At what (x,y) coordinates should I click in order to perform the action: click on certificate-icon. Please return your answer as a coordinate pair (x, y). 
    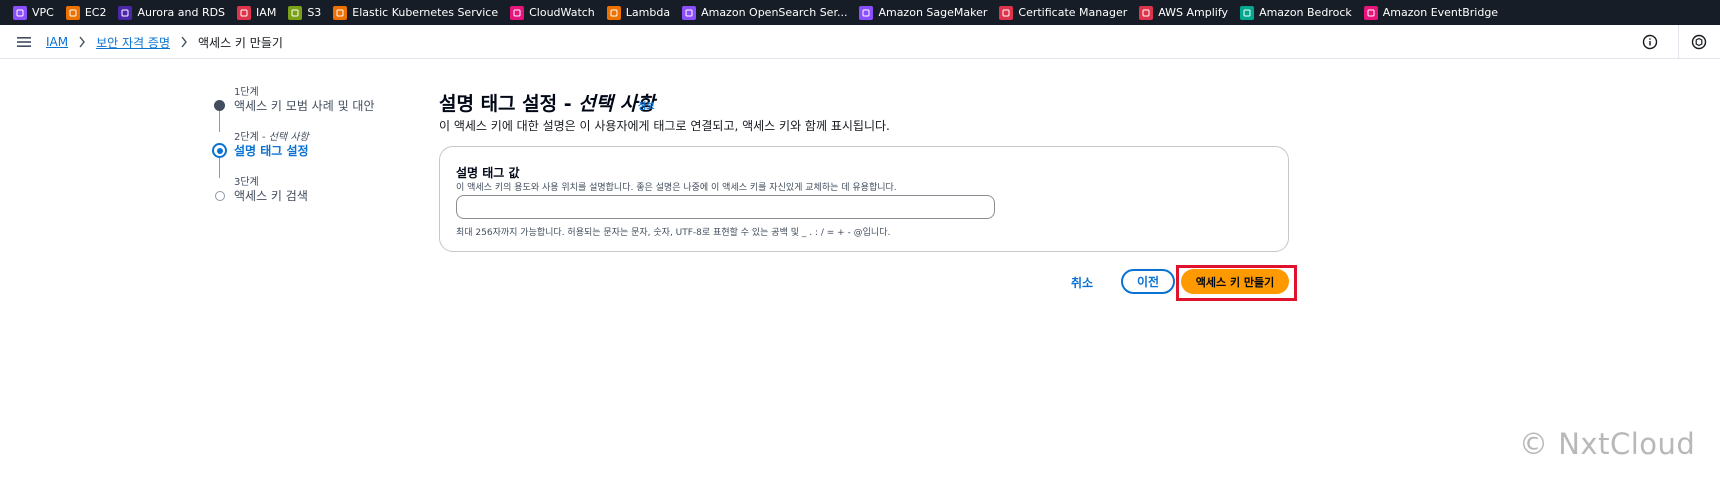
    Looking at the image, I should click on (1006, 12).